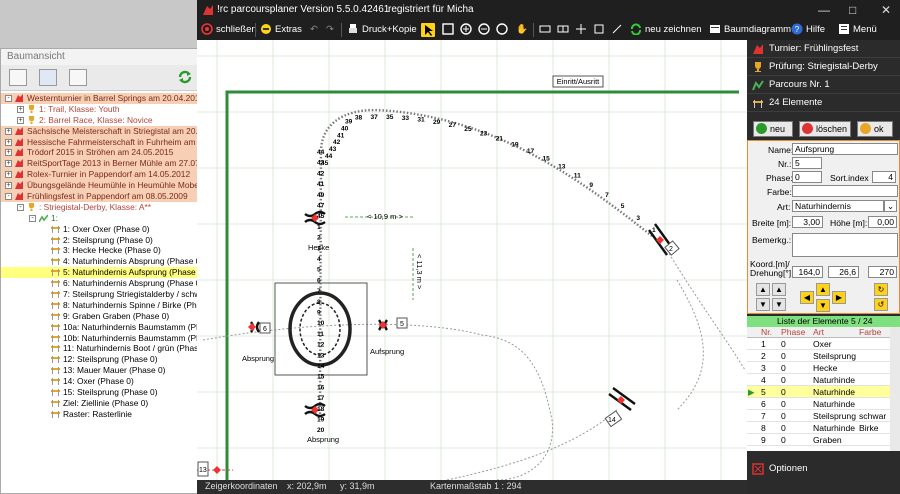  Describe the element at coordinates (807, 163) in the screenshot. I see `nr-field: 5` at that location.